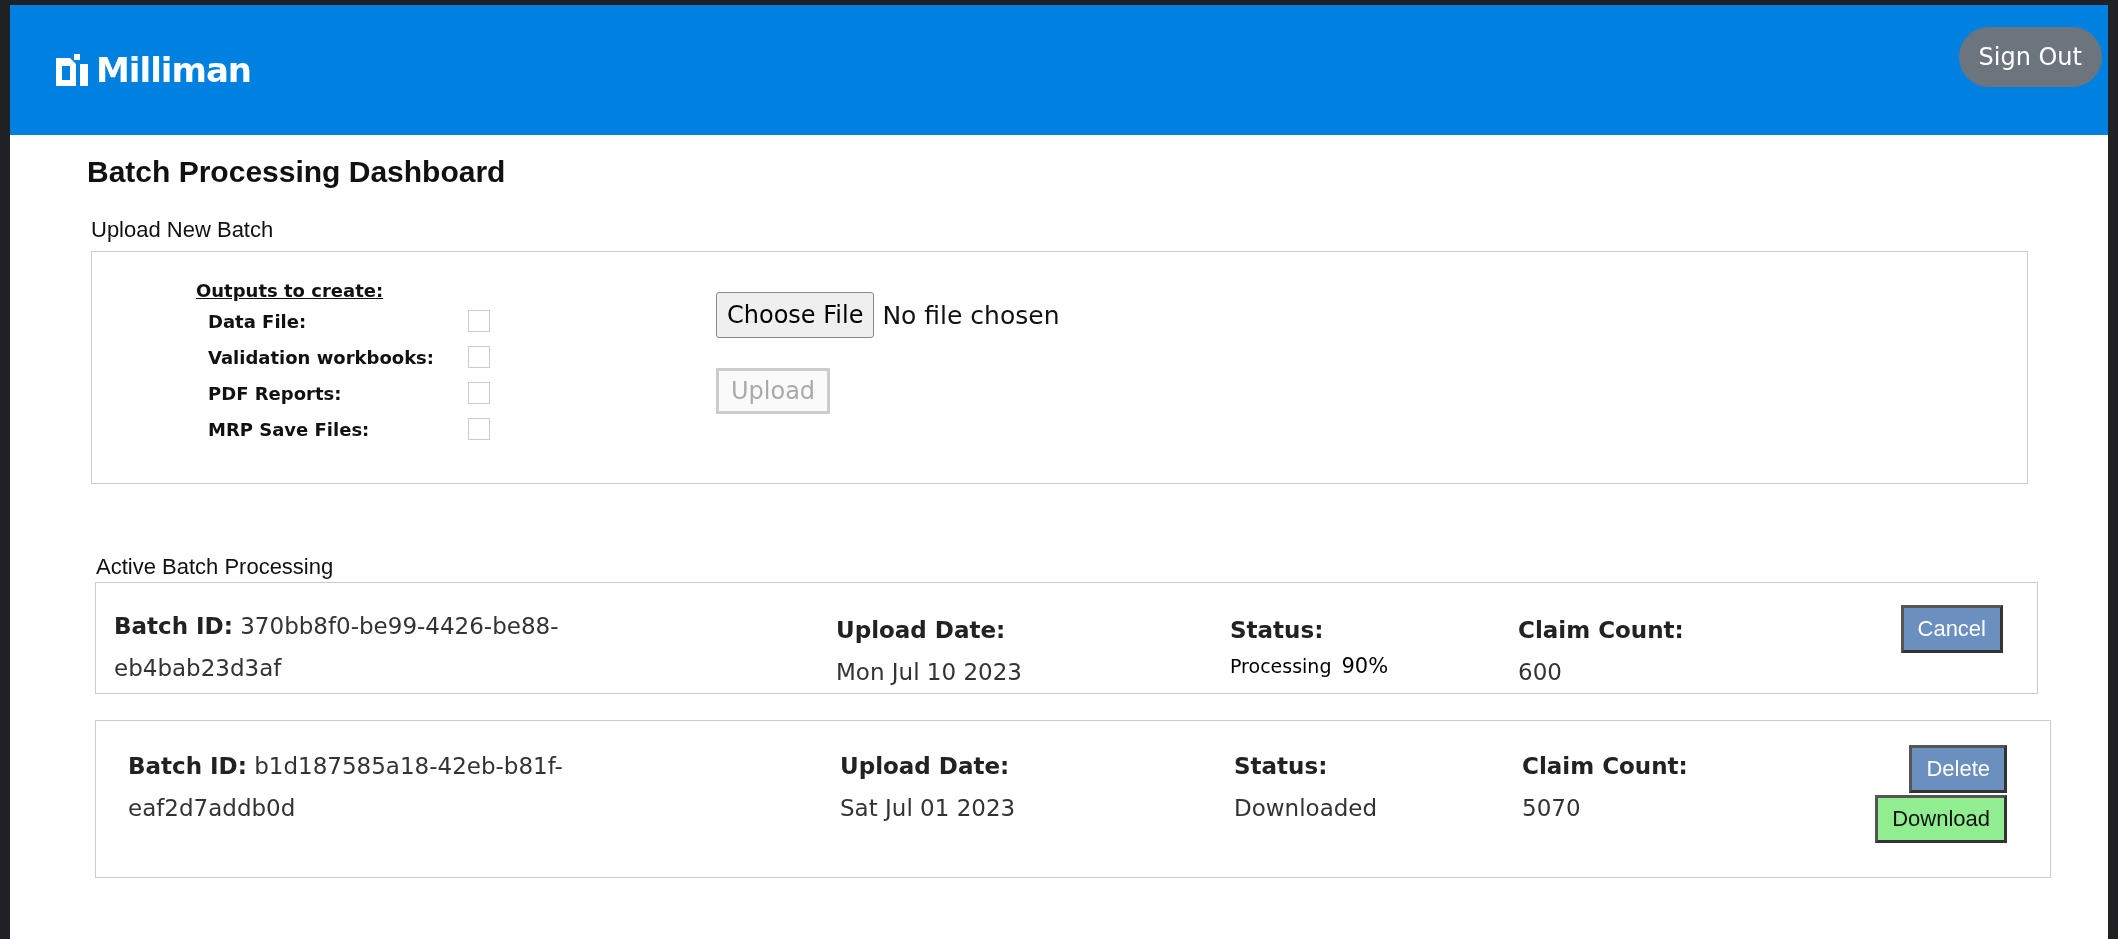 The height and width of the screenshot is (939, 2118). I want to click on cancel-button: Cancel, so click(1951, 629).